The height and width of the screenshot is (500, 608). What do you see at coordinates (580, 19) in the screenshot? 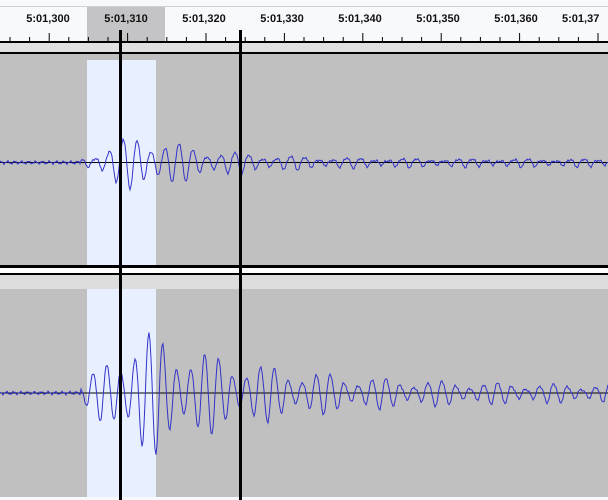
I see `time-label: 5:01,37` at bounding box center [580, 19].